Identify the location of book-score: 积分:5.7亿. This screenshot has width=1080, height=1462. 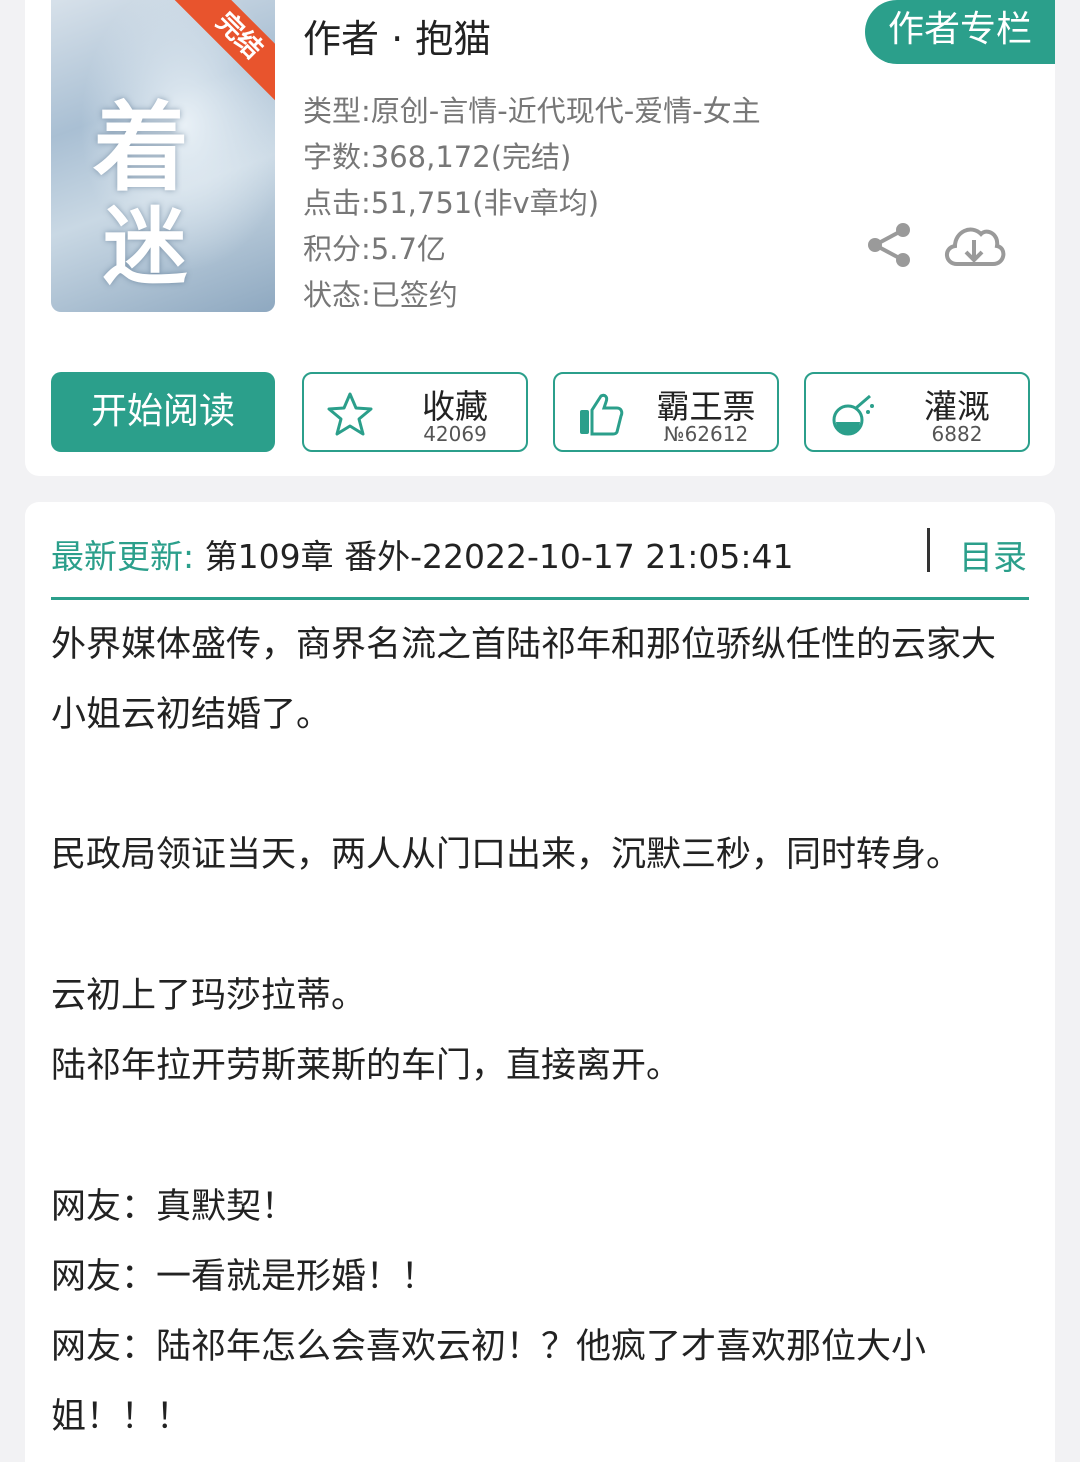
(374, 249).